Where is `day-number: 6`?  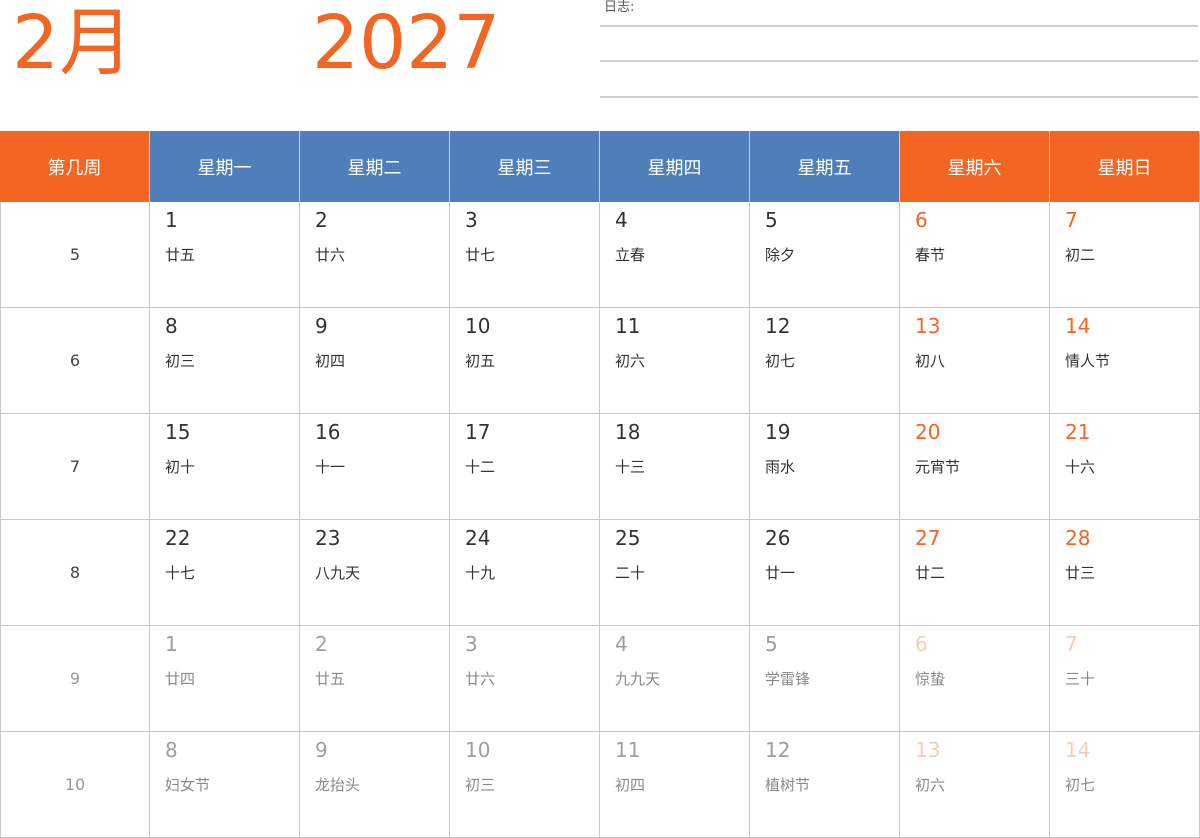 day-number: 6 is located at coordinates (921, 644).